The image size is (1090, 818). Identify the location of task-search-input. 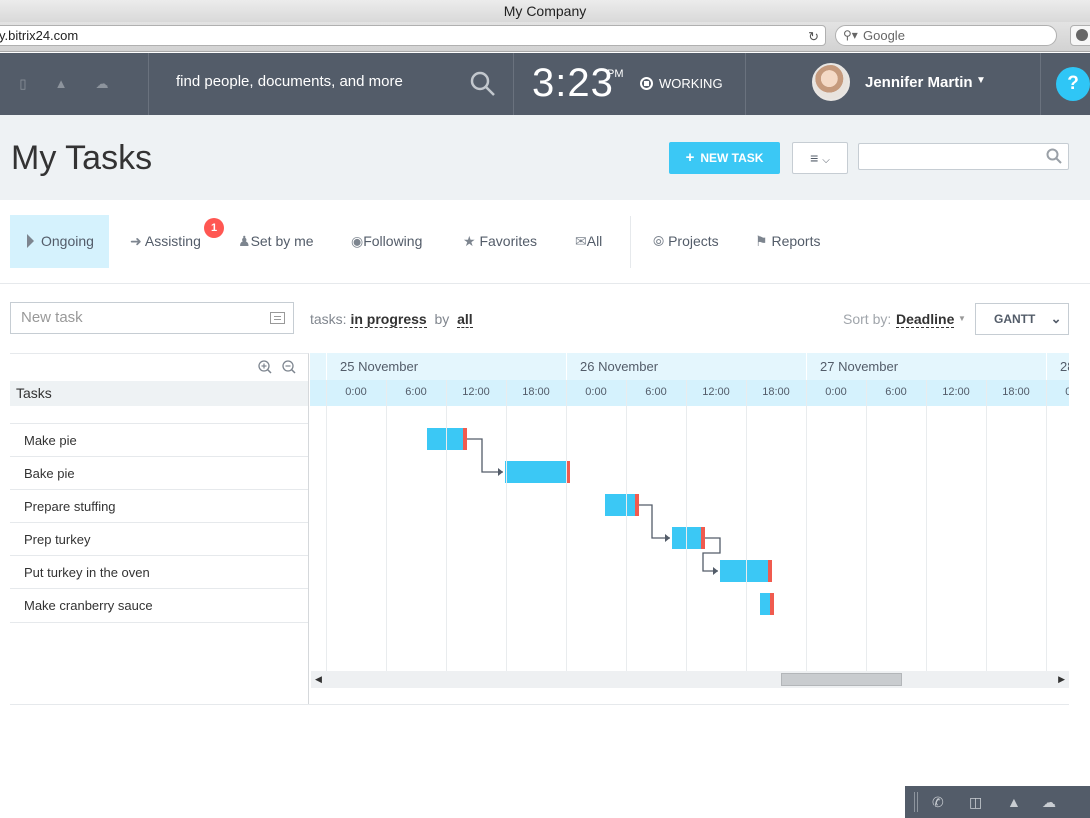
(963, 156).